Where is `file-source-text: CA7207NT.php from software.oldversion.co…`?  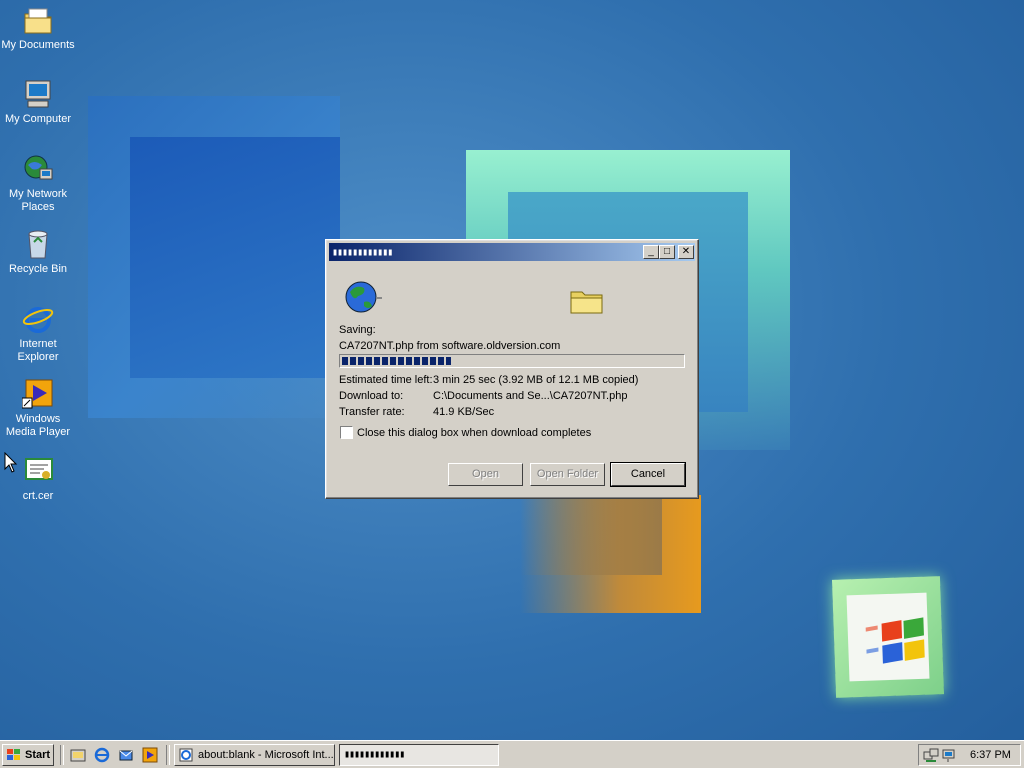
file-source-text: CA7207NT.php from software.oldversion.co… is located at coordinates (450, 346).